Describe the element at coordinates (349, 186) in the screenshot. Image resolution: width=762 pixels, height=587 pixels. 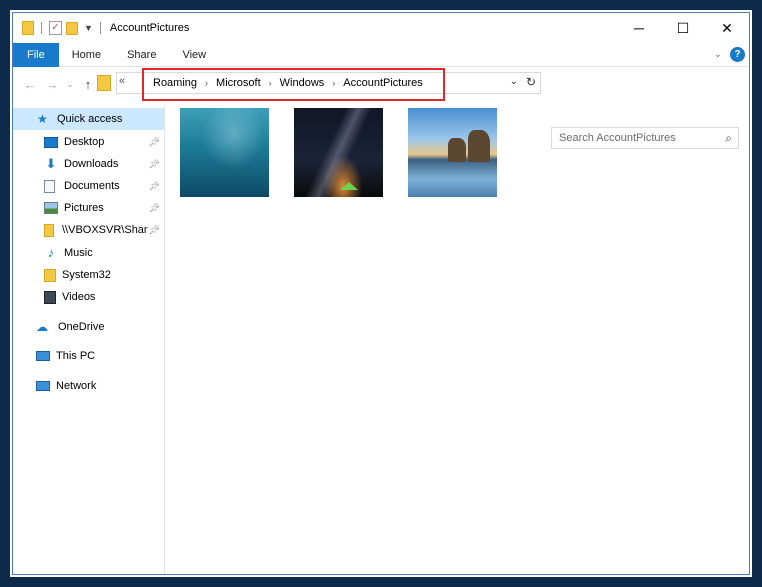
I see `tent-graphic` at that location.